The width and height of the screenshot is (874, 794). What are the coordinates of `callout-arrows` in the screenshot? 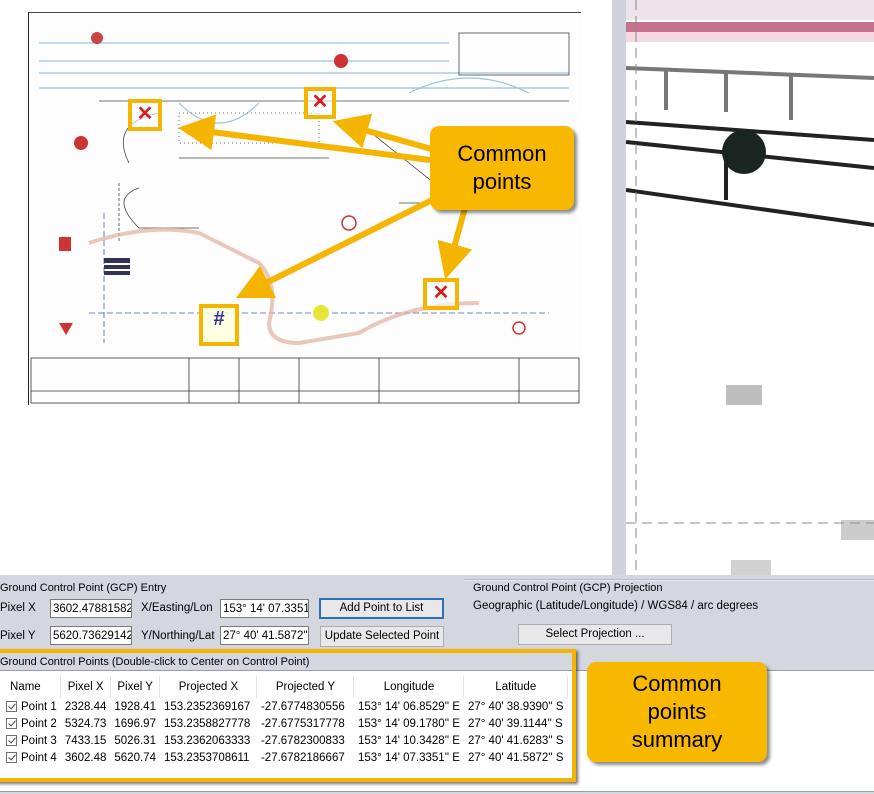 It's located at (325, 206).